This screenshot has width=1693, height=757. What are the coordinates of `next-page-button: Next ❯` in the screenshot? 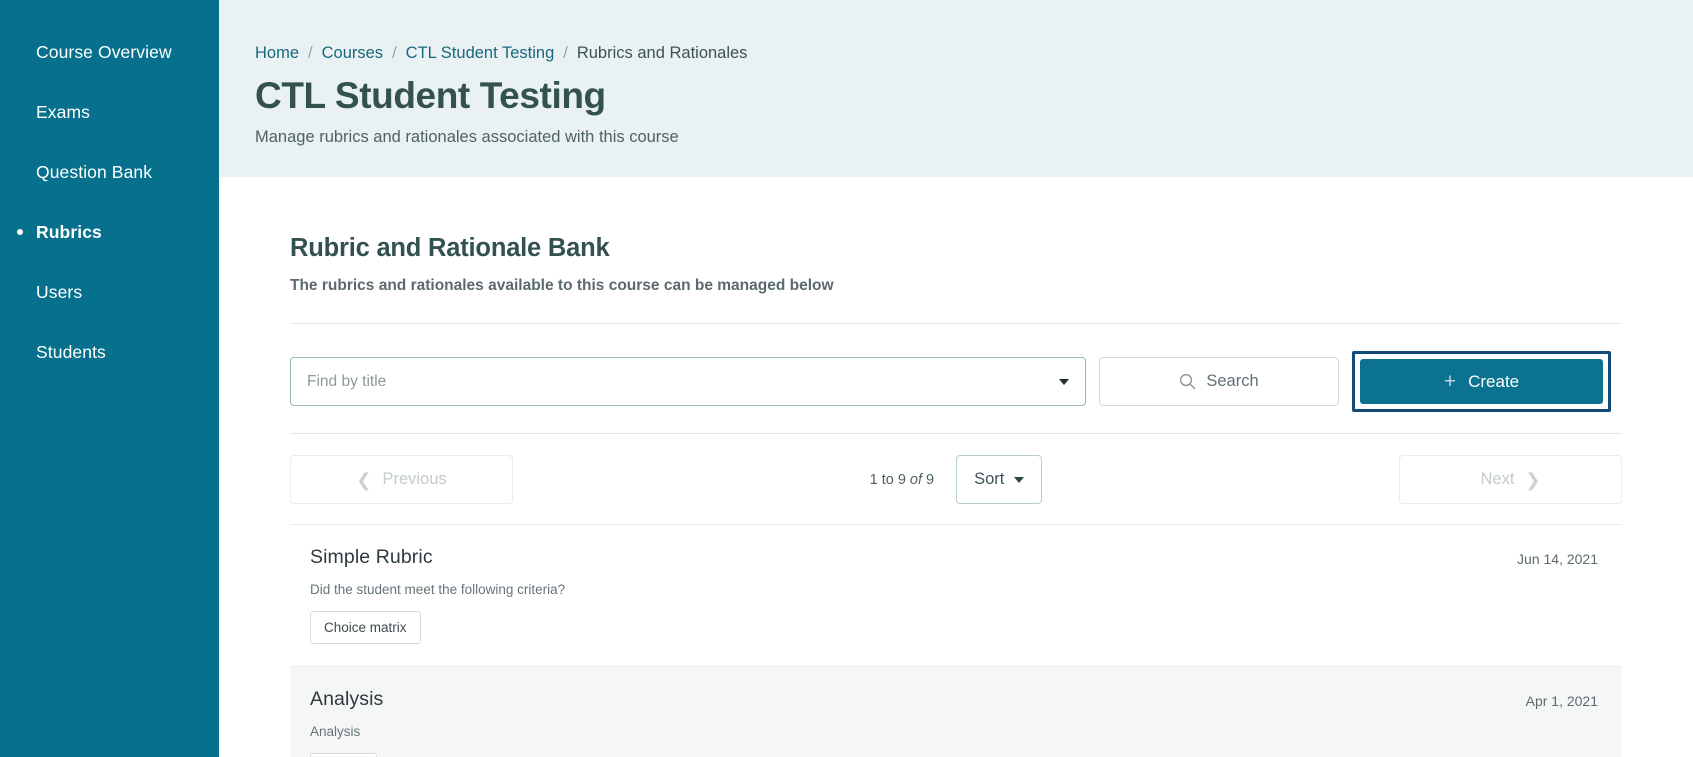 It's located at (1510, 479).